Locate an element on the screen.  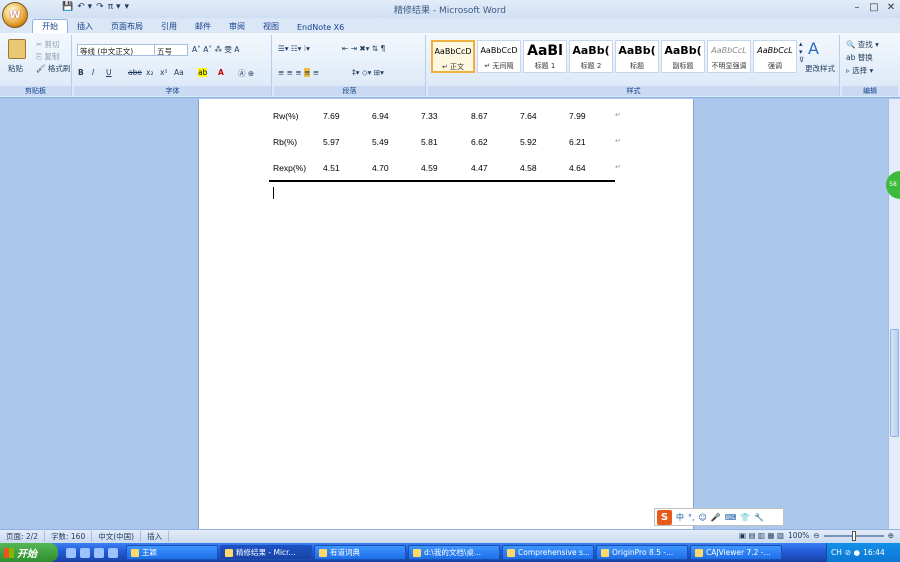
strikethrough-button: abe is located at coordinates (135, 72).